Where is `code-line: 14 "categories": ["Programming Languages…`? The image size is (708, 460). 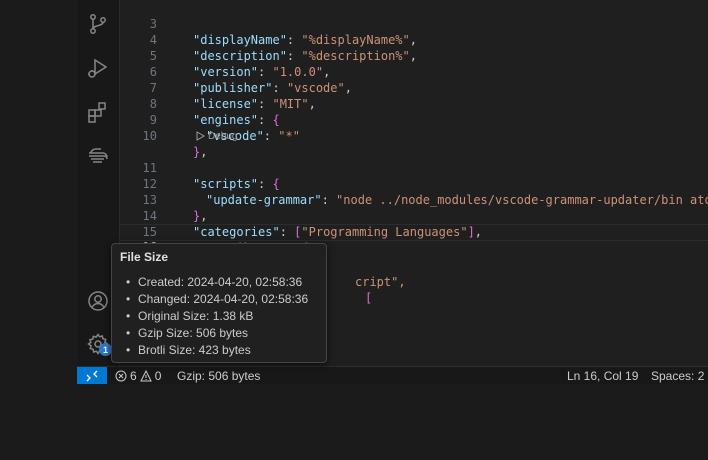
code-line: 14 "categories": ["Programming Languages… is located at coordinates (414, 215).